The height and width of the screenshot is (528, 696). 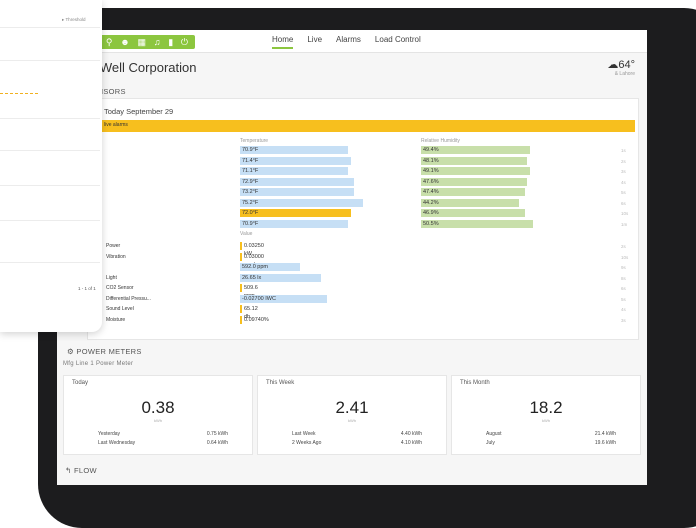 What do you see at coordinates (113, 246) in the screenshot?
I see `sensor-label: Power` at bounding box center [113, 246].